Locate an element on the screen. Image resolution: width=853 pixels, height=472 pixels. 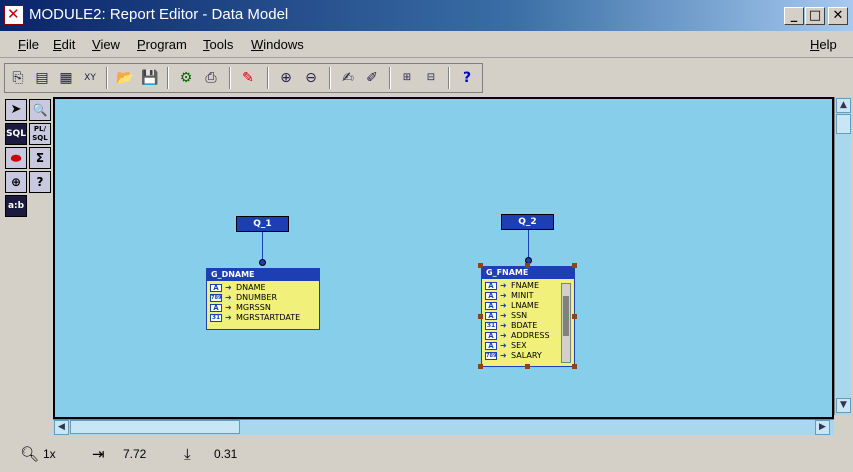
scroll-left-button: ◀ is located at coordinates (61, 427).